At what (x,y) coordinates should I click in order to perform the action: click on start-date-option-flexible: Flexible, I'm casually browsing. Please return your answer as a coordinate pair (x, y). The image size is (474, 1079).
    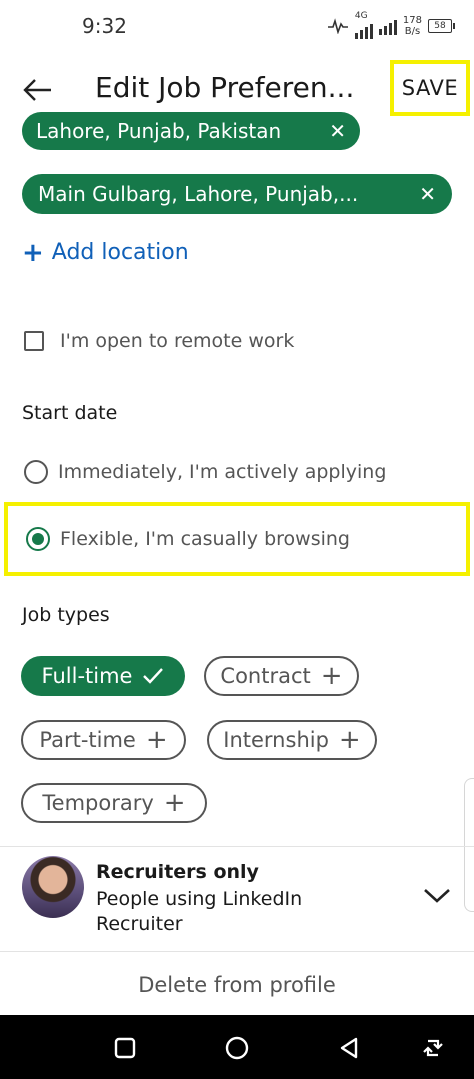
    Looking at the image, I should click on (237, 539).